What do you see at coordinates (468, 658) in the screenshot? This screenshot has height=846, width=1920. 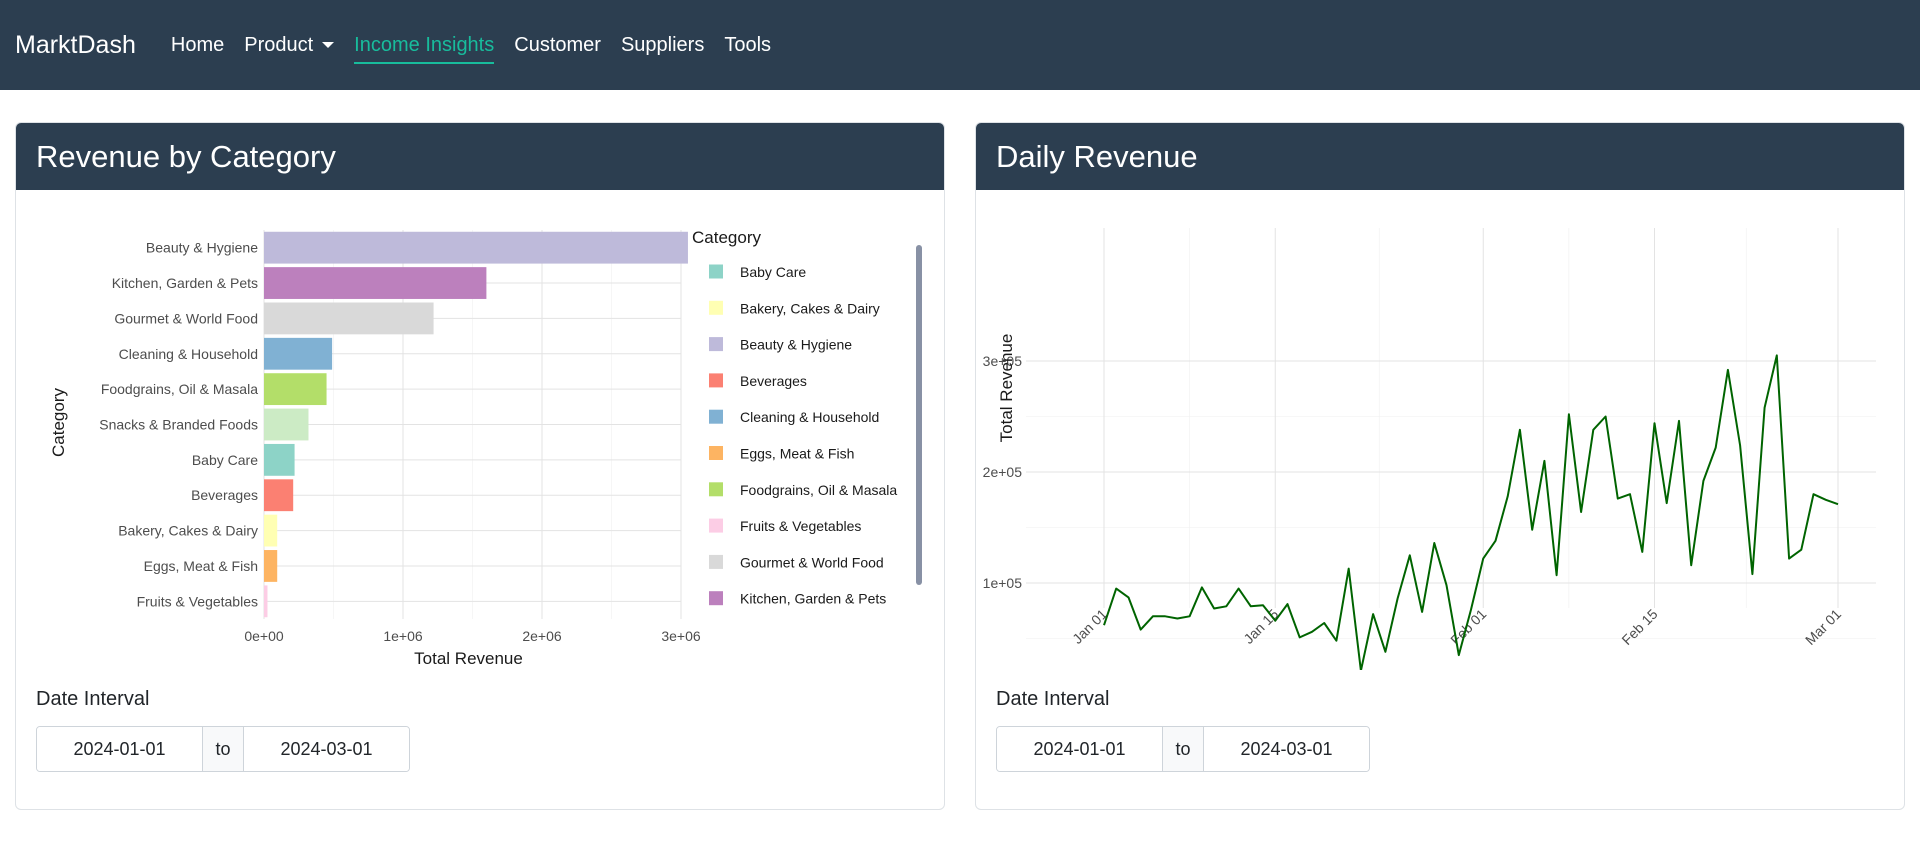 I see `x-axis-label: Total Revenue` at bounding box center [468, 658].